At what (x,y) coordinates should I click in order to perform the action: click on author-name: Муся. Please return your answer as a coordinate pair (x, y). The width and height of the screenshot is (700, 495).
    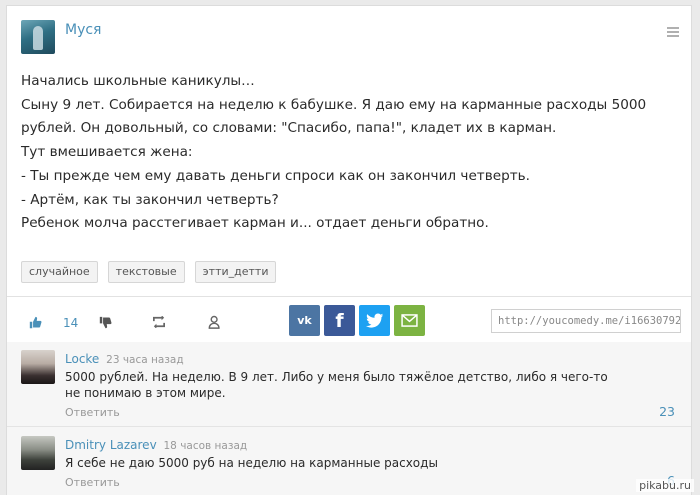
    Looking at the image, I should click on (83, 30).